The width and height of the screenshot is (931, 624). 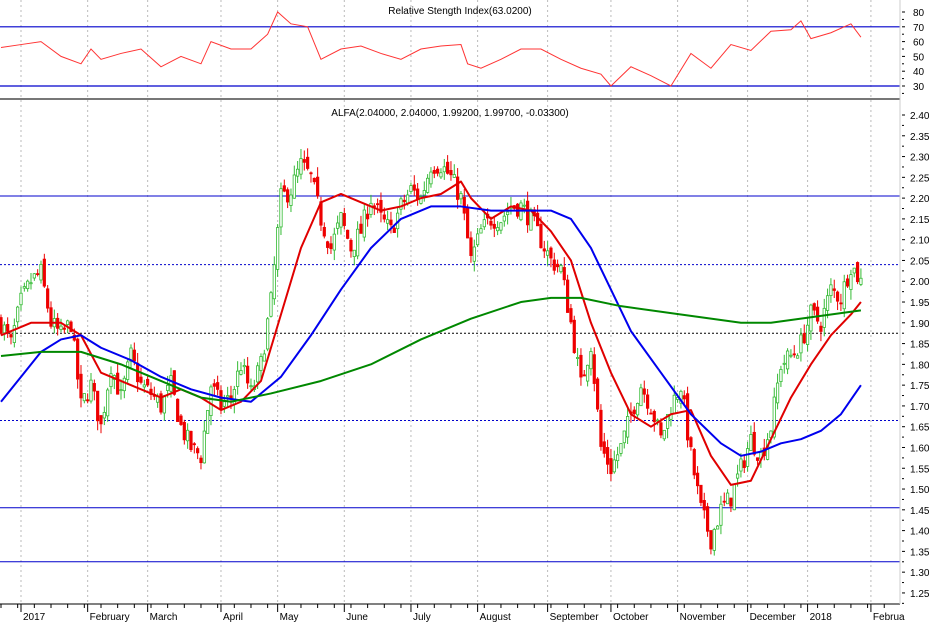 What do you see at coordinates (920, 199) in the screenshot?
I see `price-y-tick-label: 2.20` at bounding box center [920, 199].